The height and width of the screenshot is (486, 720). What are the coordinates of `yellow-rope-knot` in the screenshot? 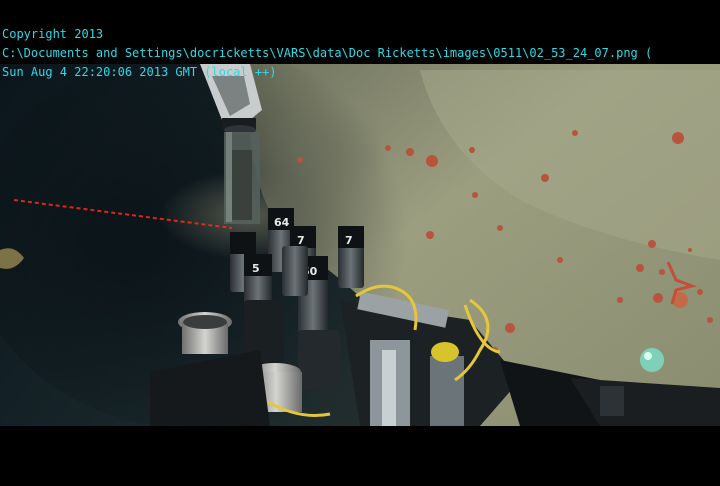 It's located at (445, 352).